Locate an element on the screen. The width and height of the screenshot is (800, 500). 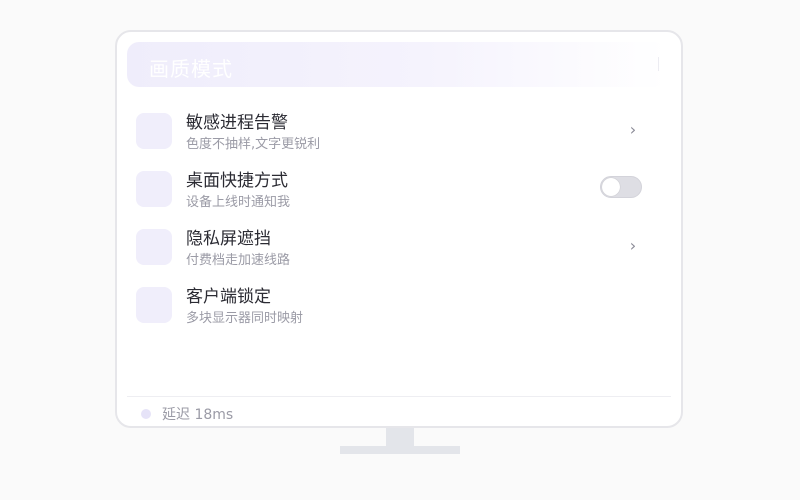
settings-row-desktop-shortcut: 桌面快捷方式 设备上线时通知我 is located at coordinates (399, 199).